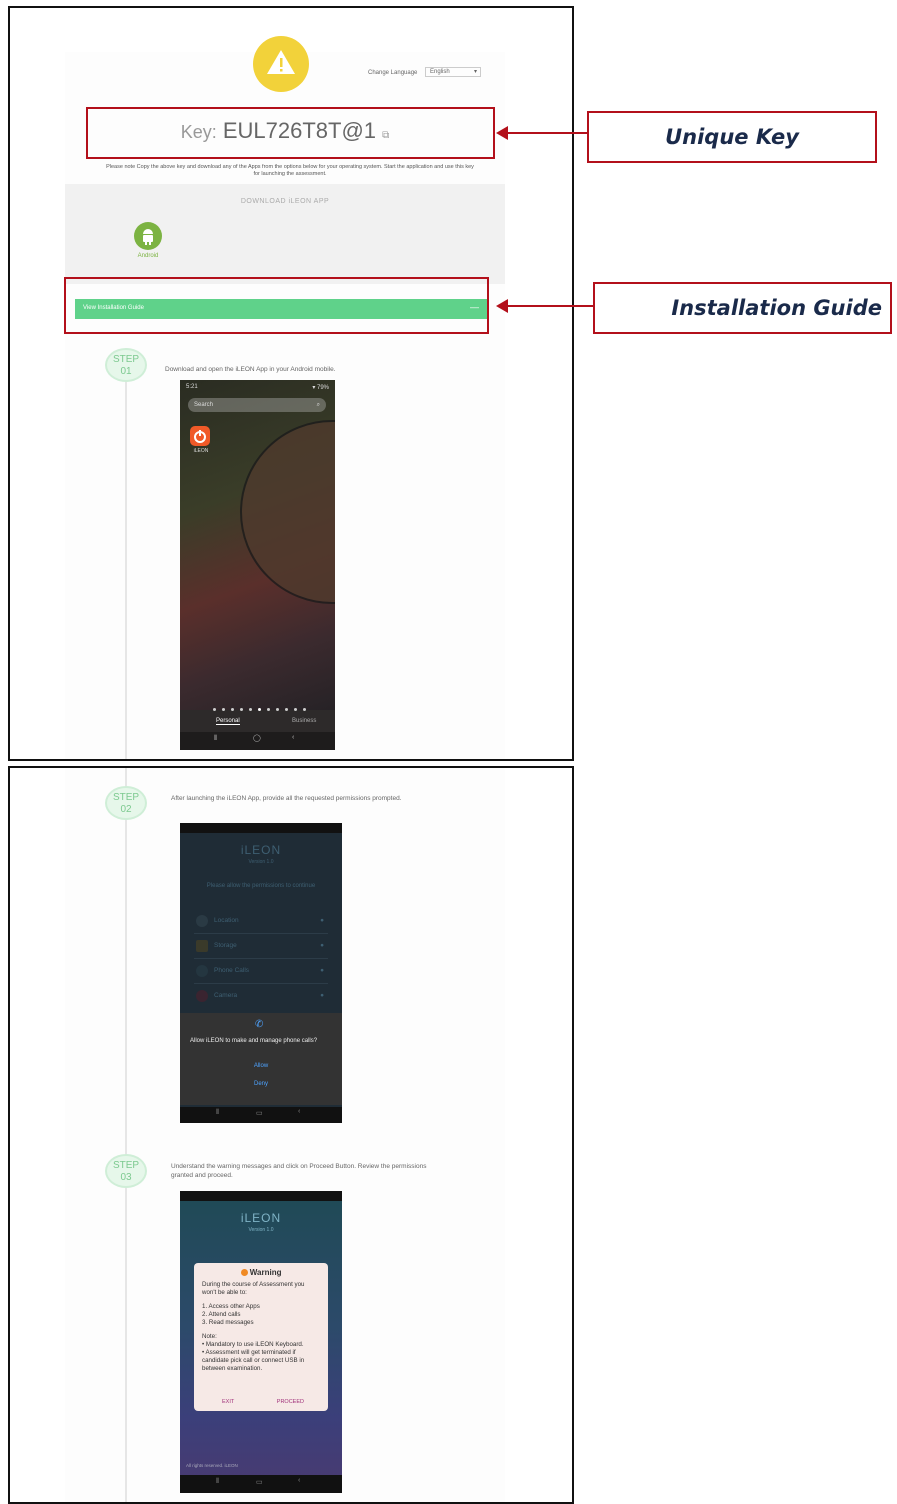 This screenshot has width=897, height=1504. What do you see at coordinates (209, 1336) in the screenshot?
I see `note-label: Note:` at bounding box center [209, 1336].